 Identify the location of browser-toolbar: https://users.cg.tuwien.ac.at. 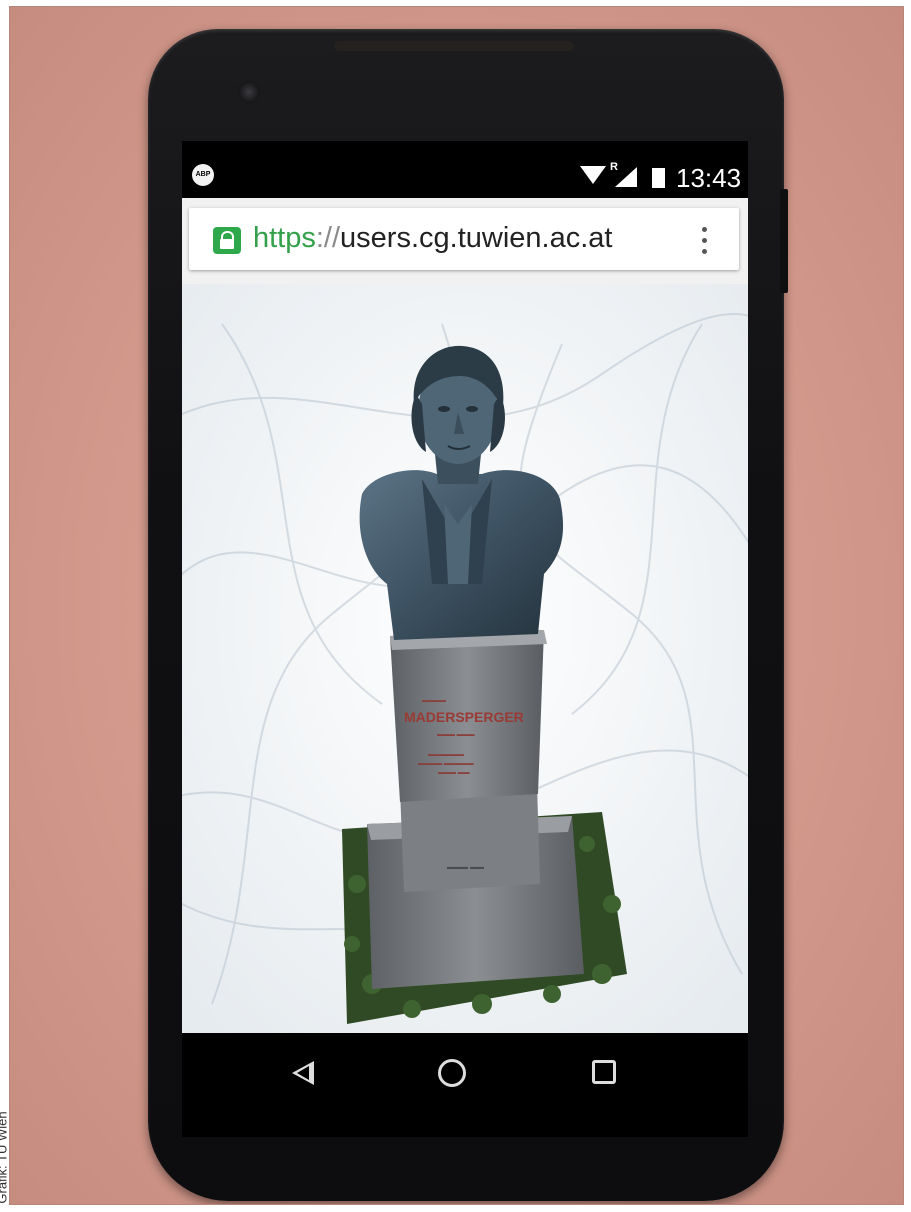
(465, 241).